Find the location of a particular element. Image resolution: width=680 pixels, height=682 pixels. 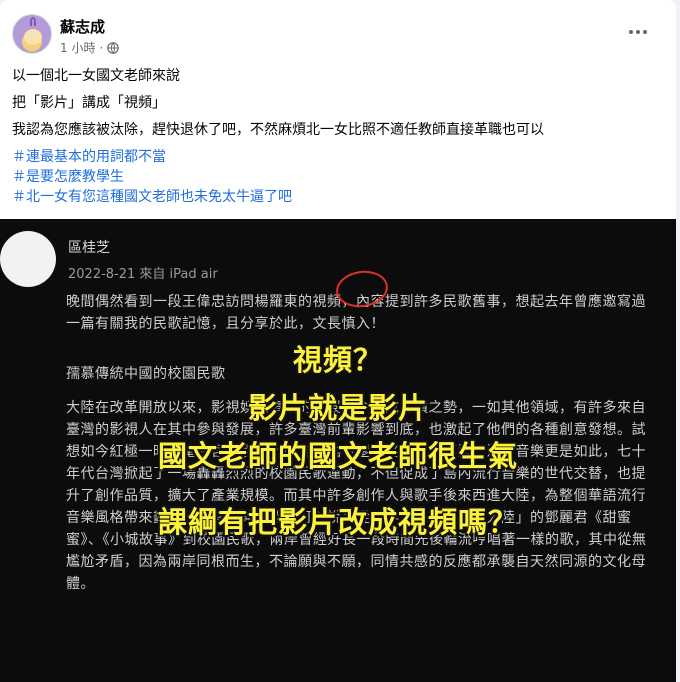

more-options-icon is located at coordinates (638, 32).